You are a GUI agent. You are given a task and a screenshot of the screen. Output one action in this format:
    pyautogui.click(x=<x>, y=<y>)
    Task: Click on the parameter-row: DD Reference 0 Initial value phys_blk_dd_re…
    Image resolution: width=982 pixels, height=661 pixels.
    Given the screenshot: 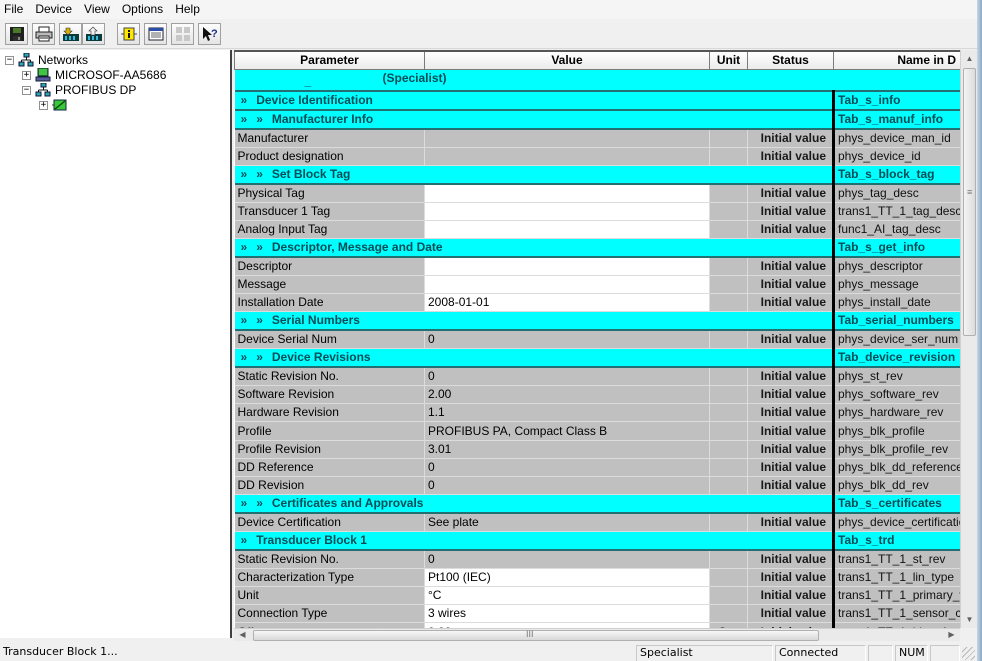 What is the action you would take?
    pyautogui.click(x=597, y=467)
    